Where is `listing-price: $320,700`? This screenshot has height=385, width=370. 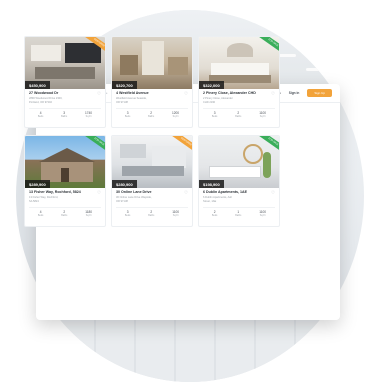 listing-price: $320,700 is located at coordinates (124, 85).